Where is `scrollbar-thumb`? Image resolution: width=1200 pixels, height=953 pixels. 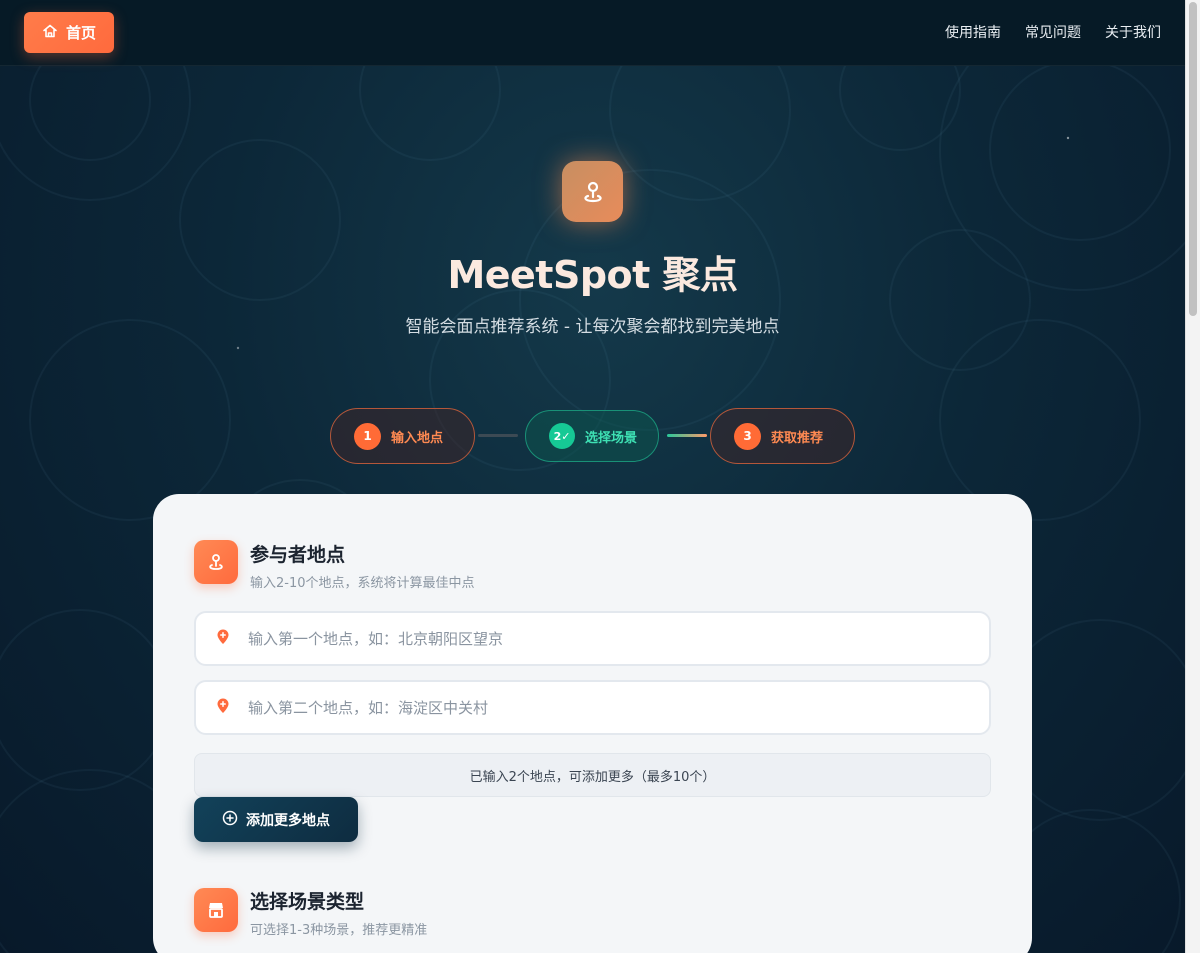 scrollbar-thumb is located at coordinates (1193, 159).